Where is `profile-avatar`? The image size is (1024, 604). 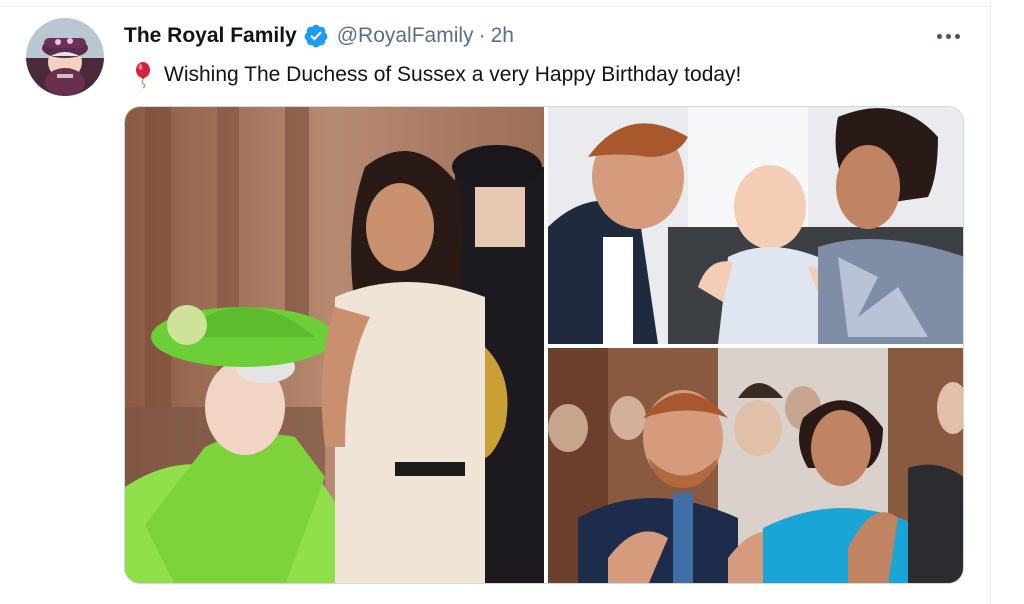 profile-avatar is located at coordinates (65, 57).